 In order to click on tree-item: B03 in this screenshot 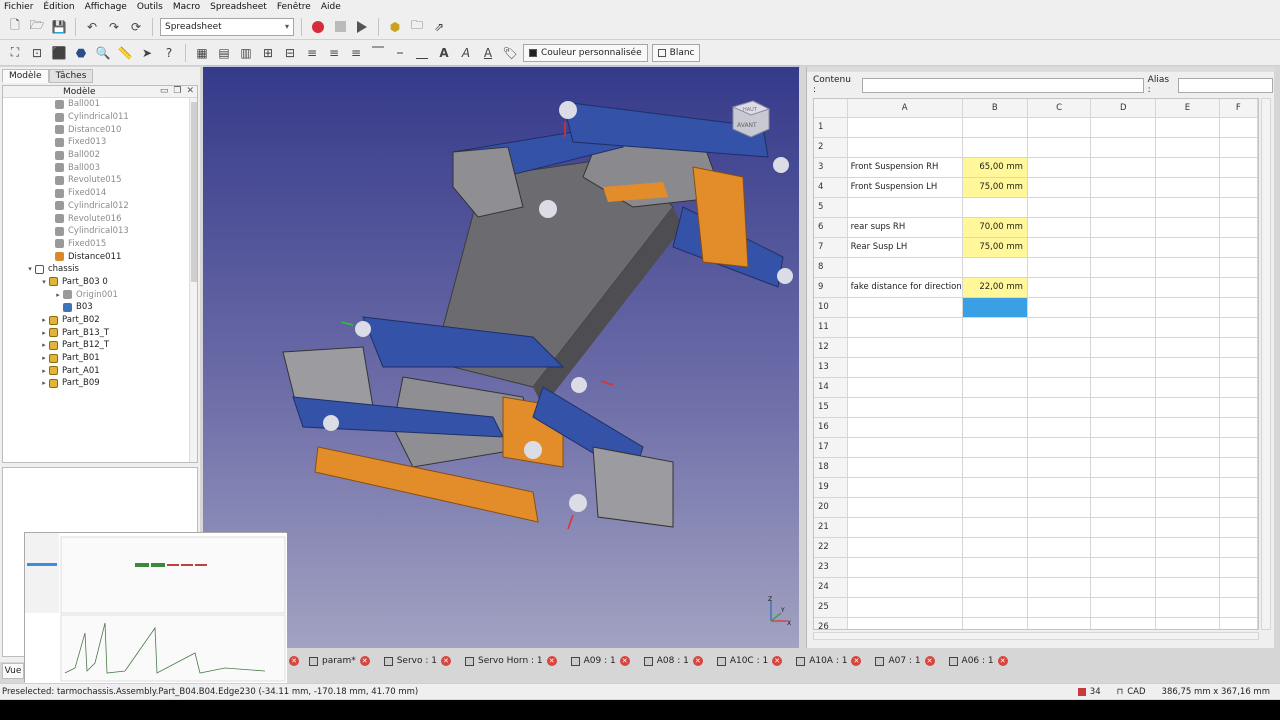, I will do `click(100, 307)`.